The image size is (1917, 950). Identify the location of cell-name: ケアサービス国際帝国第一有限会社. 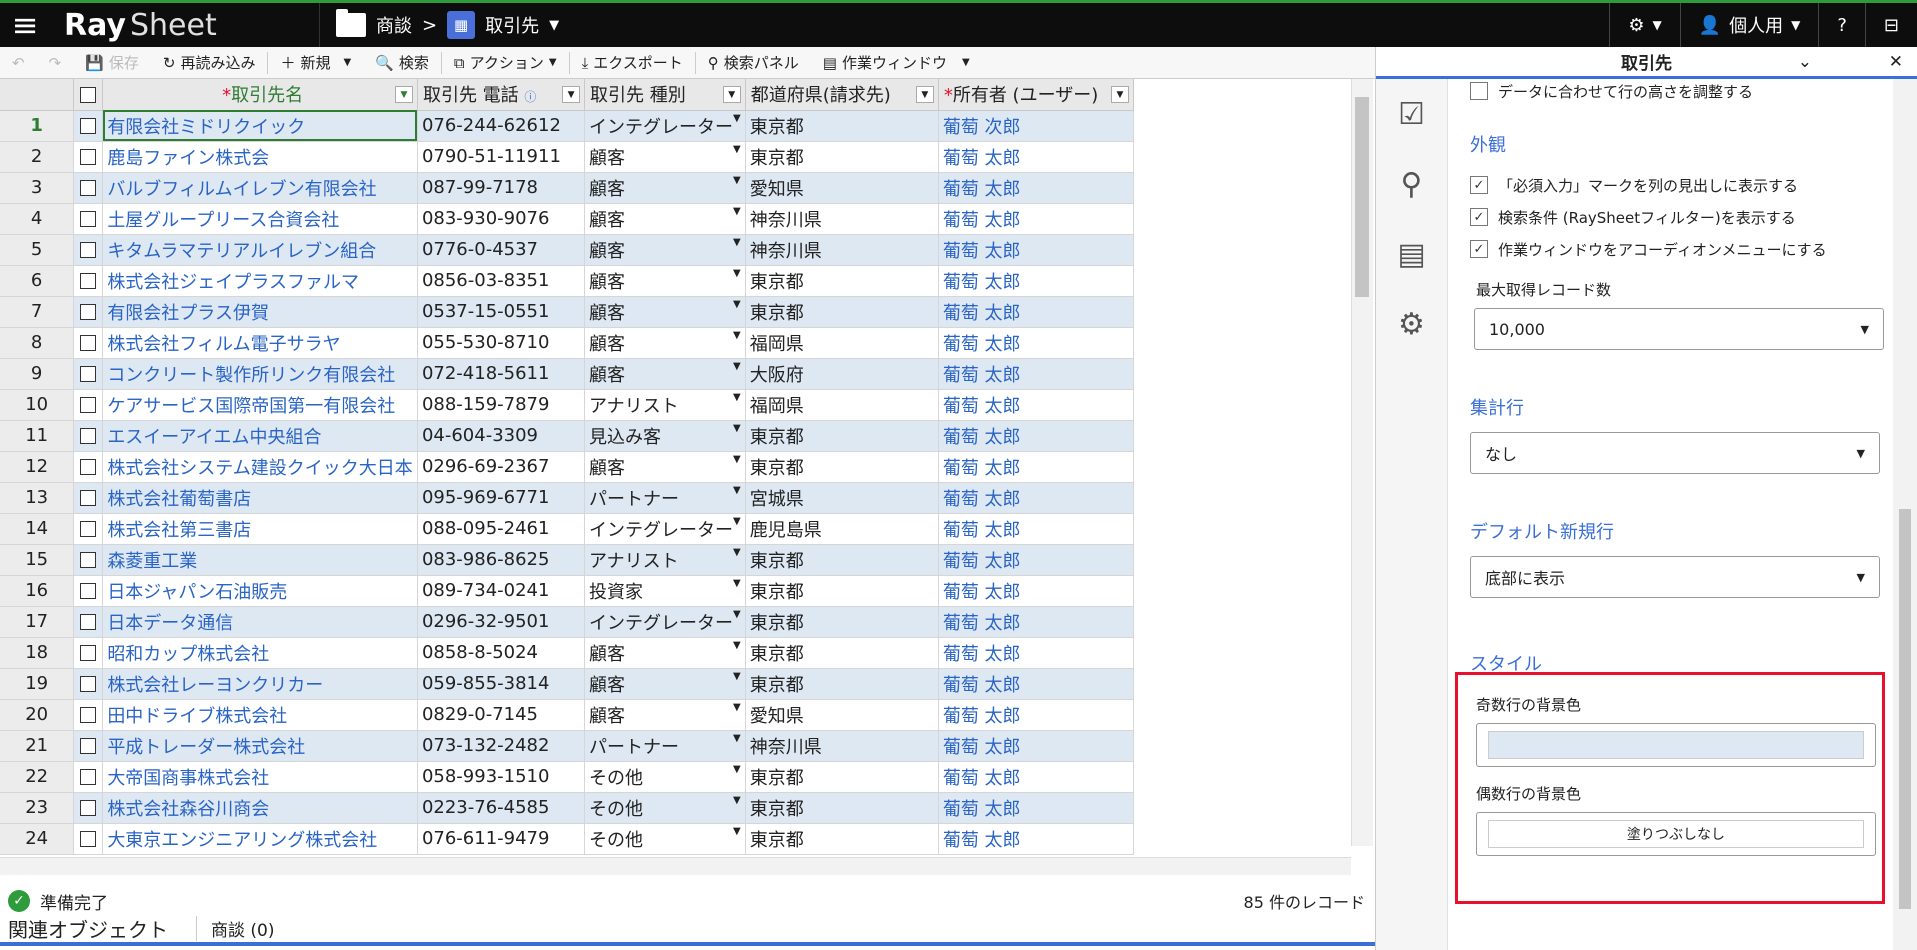
(260, 405).